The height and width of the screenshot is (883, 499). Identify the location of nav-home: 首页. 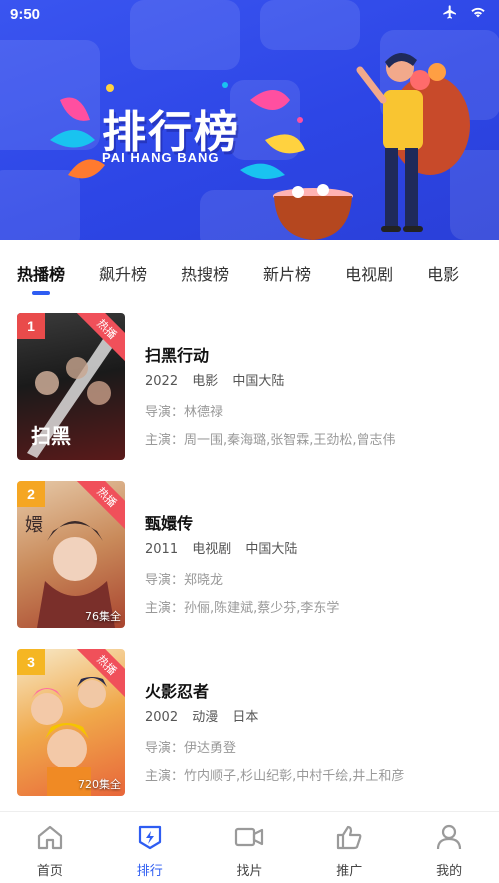
(50, 847).